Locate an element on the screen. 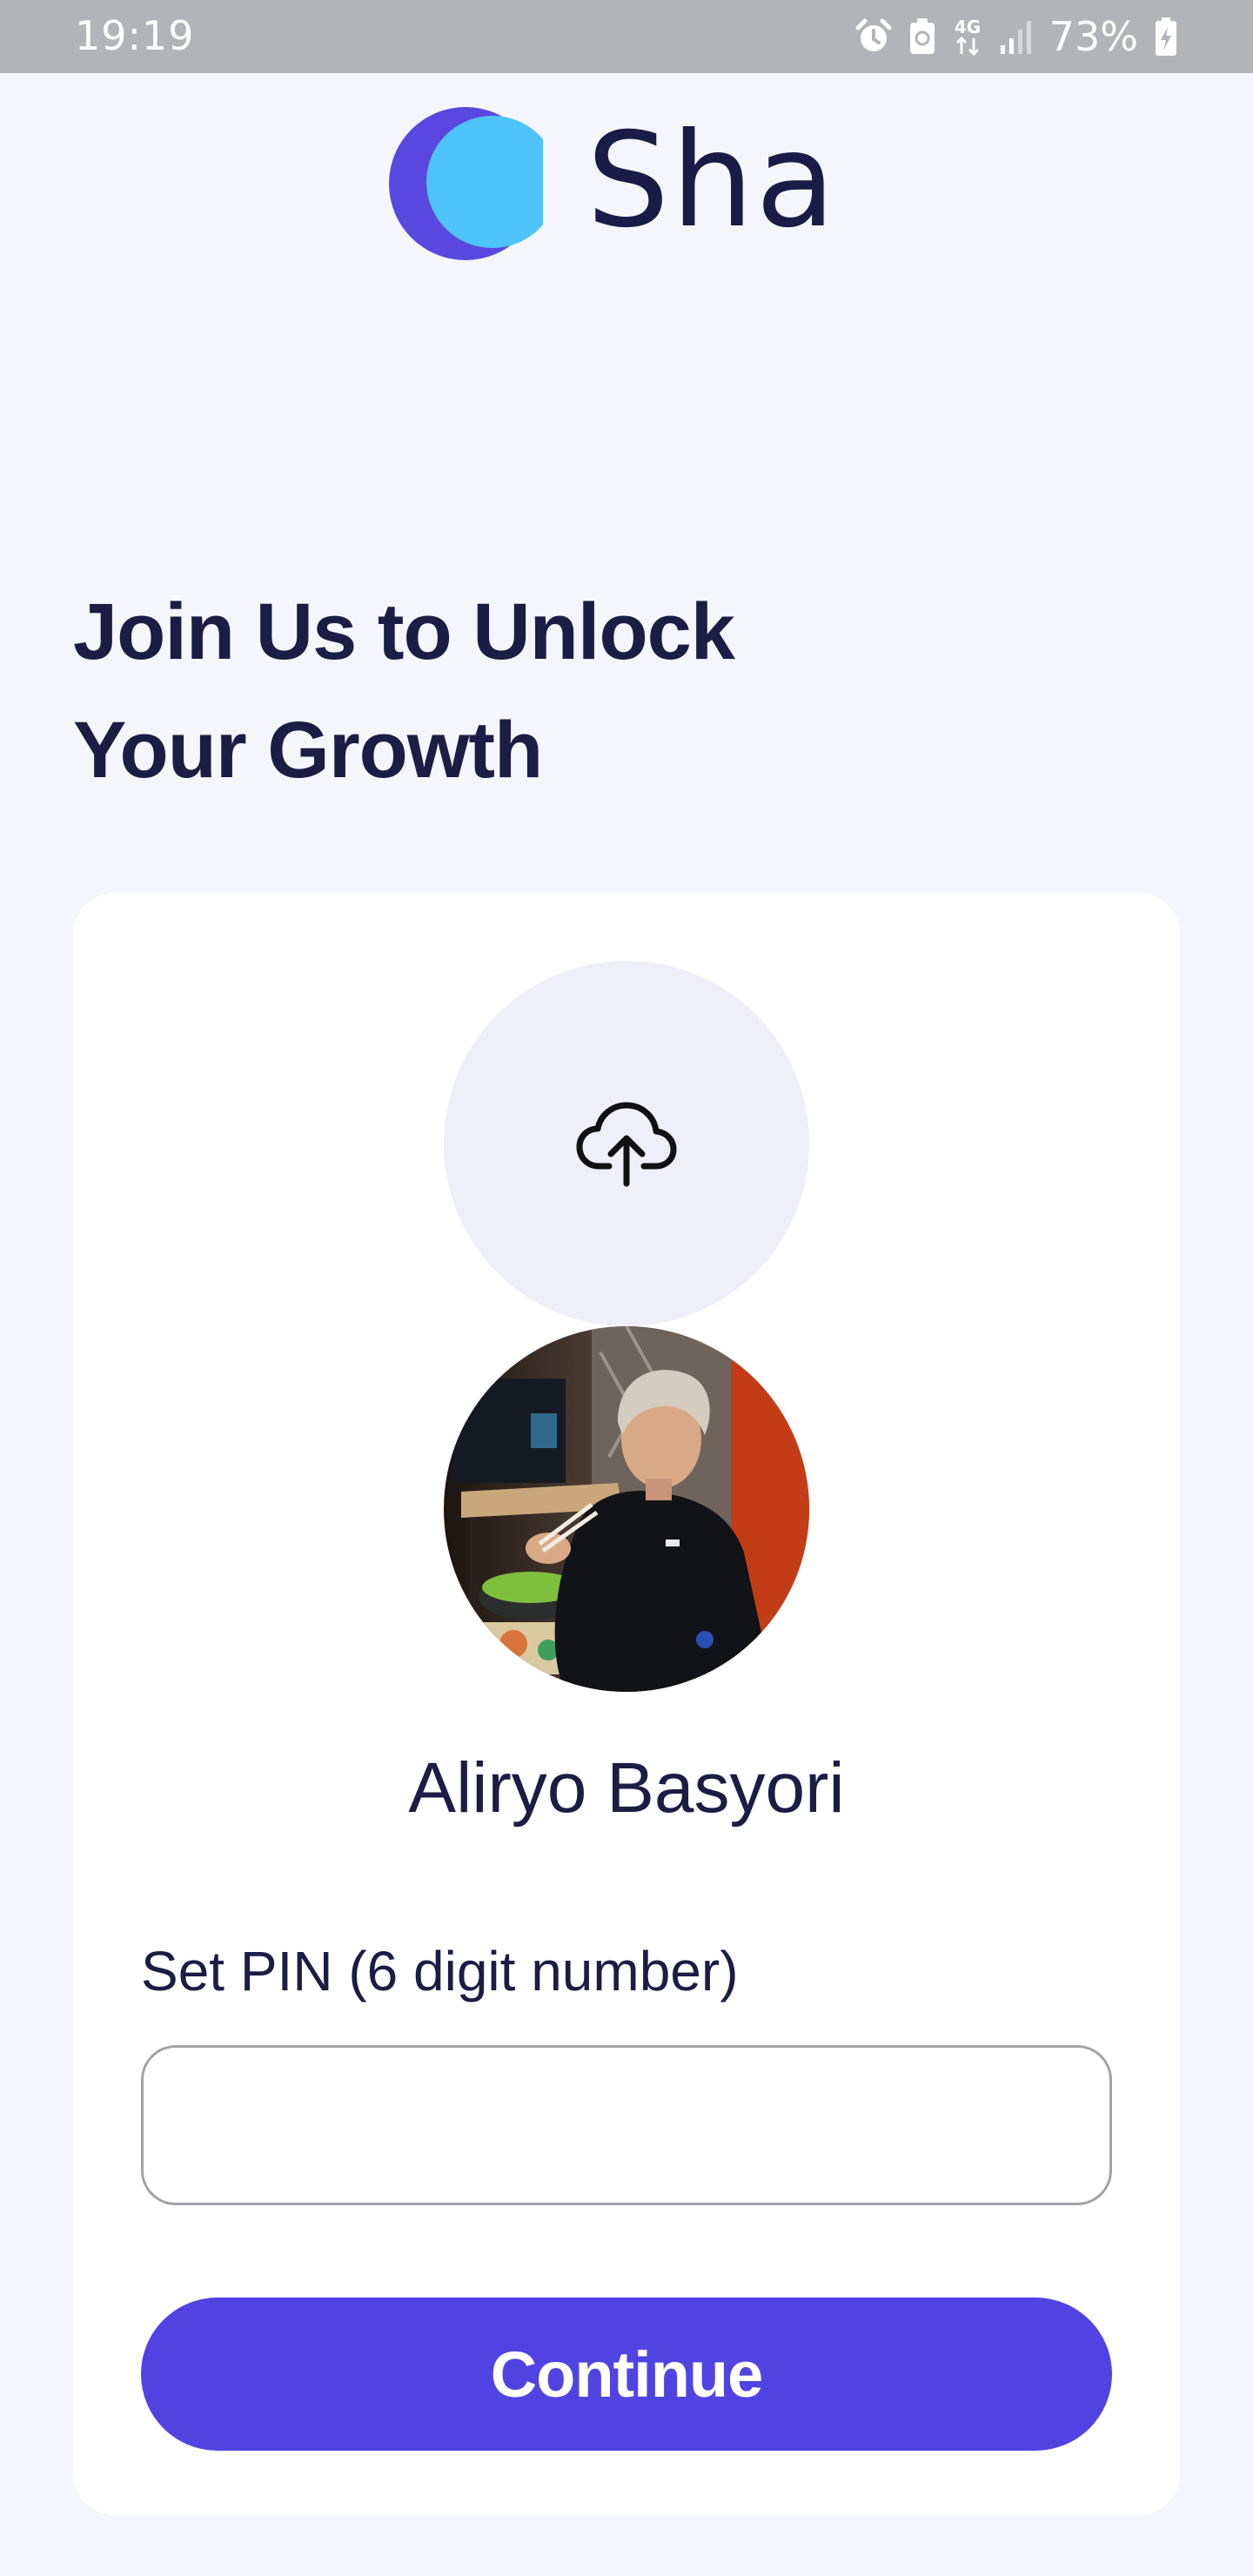 The width and height of the screenshot is (1253, 2576). avatar is located at coordinates (626, 1509).